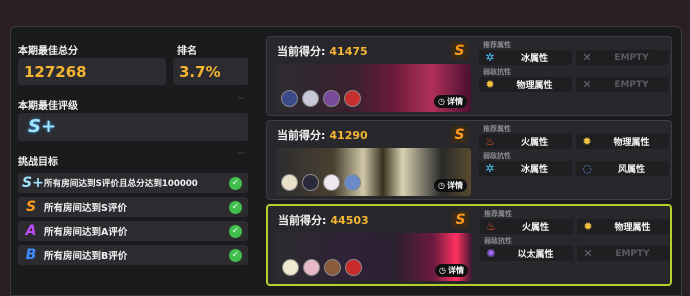  I want to click on goal-text: 所有房间达到S评价, so click(85, 208).